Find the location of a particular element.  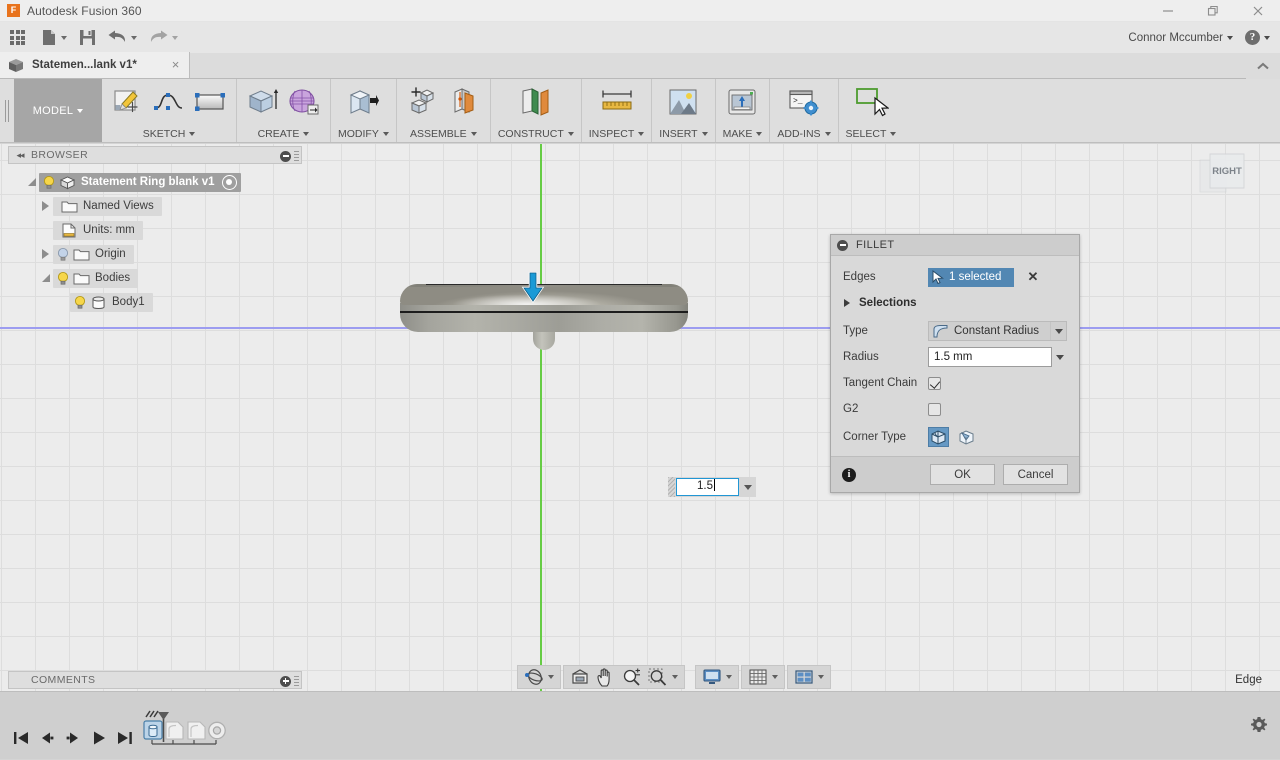

save-icon is located at coordinates (87, 37).